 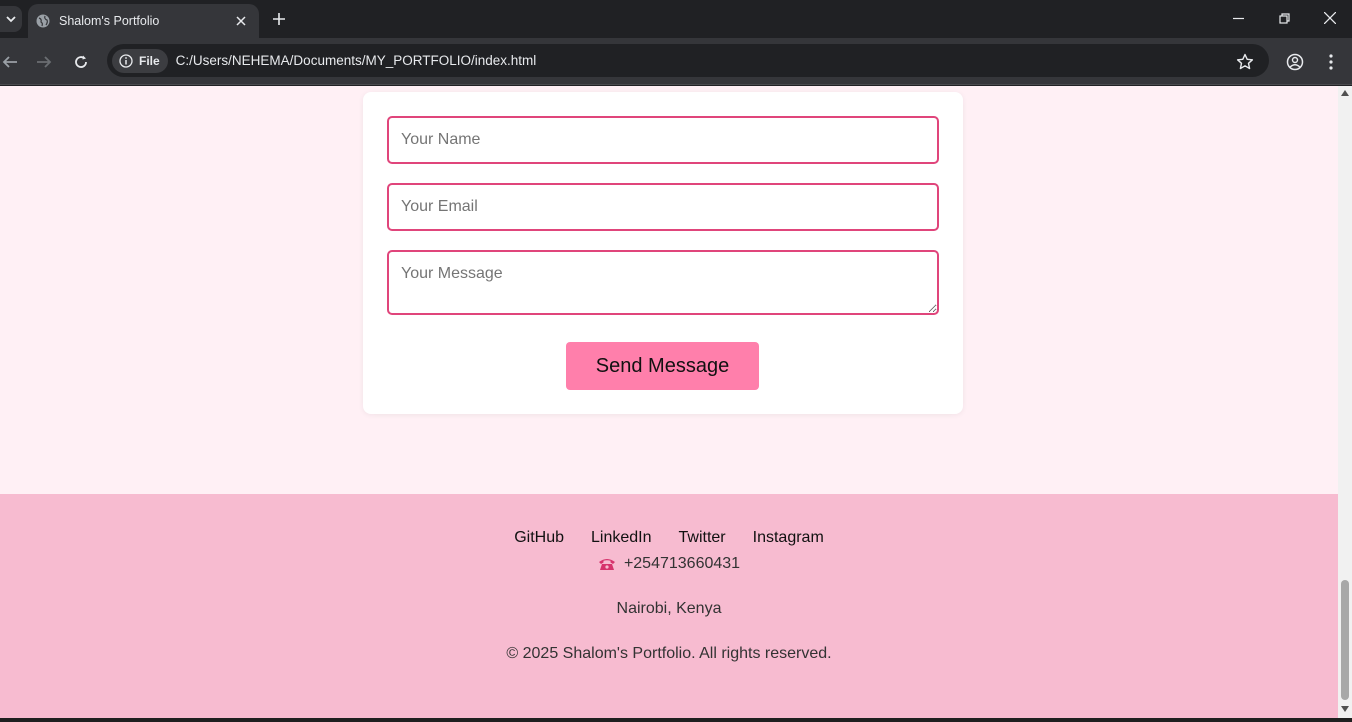 What do you see at coordinates (109, 21) in the screenshot?
I see `tab-title: Shalom's Portfolio` at bounding box center [109, 21].